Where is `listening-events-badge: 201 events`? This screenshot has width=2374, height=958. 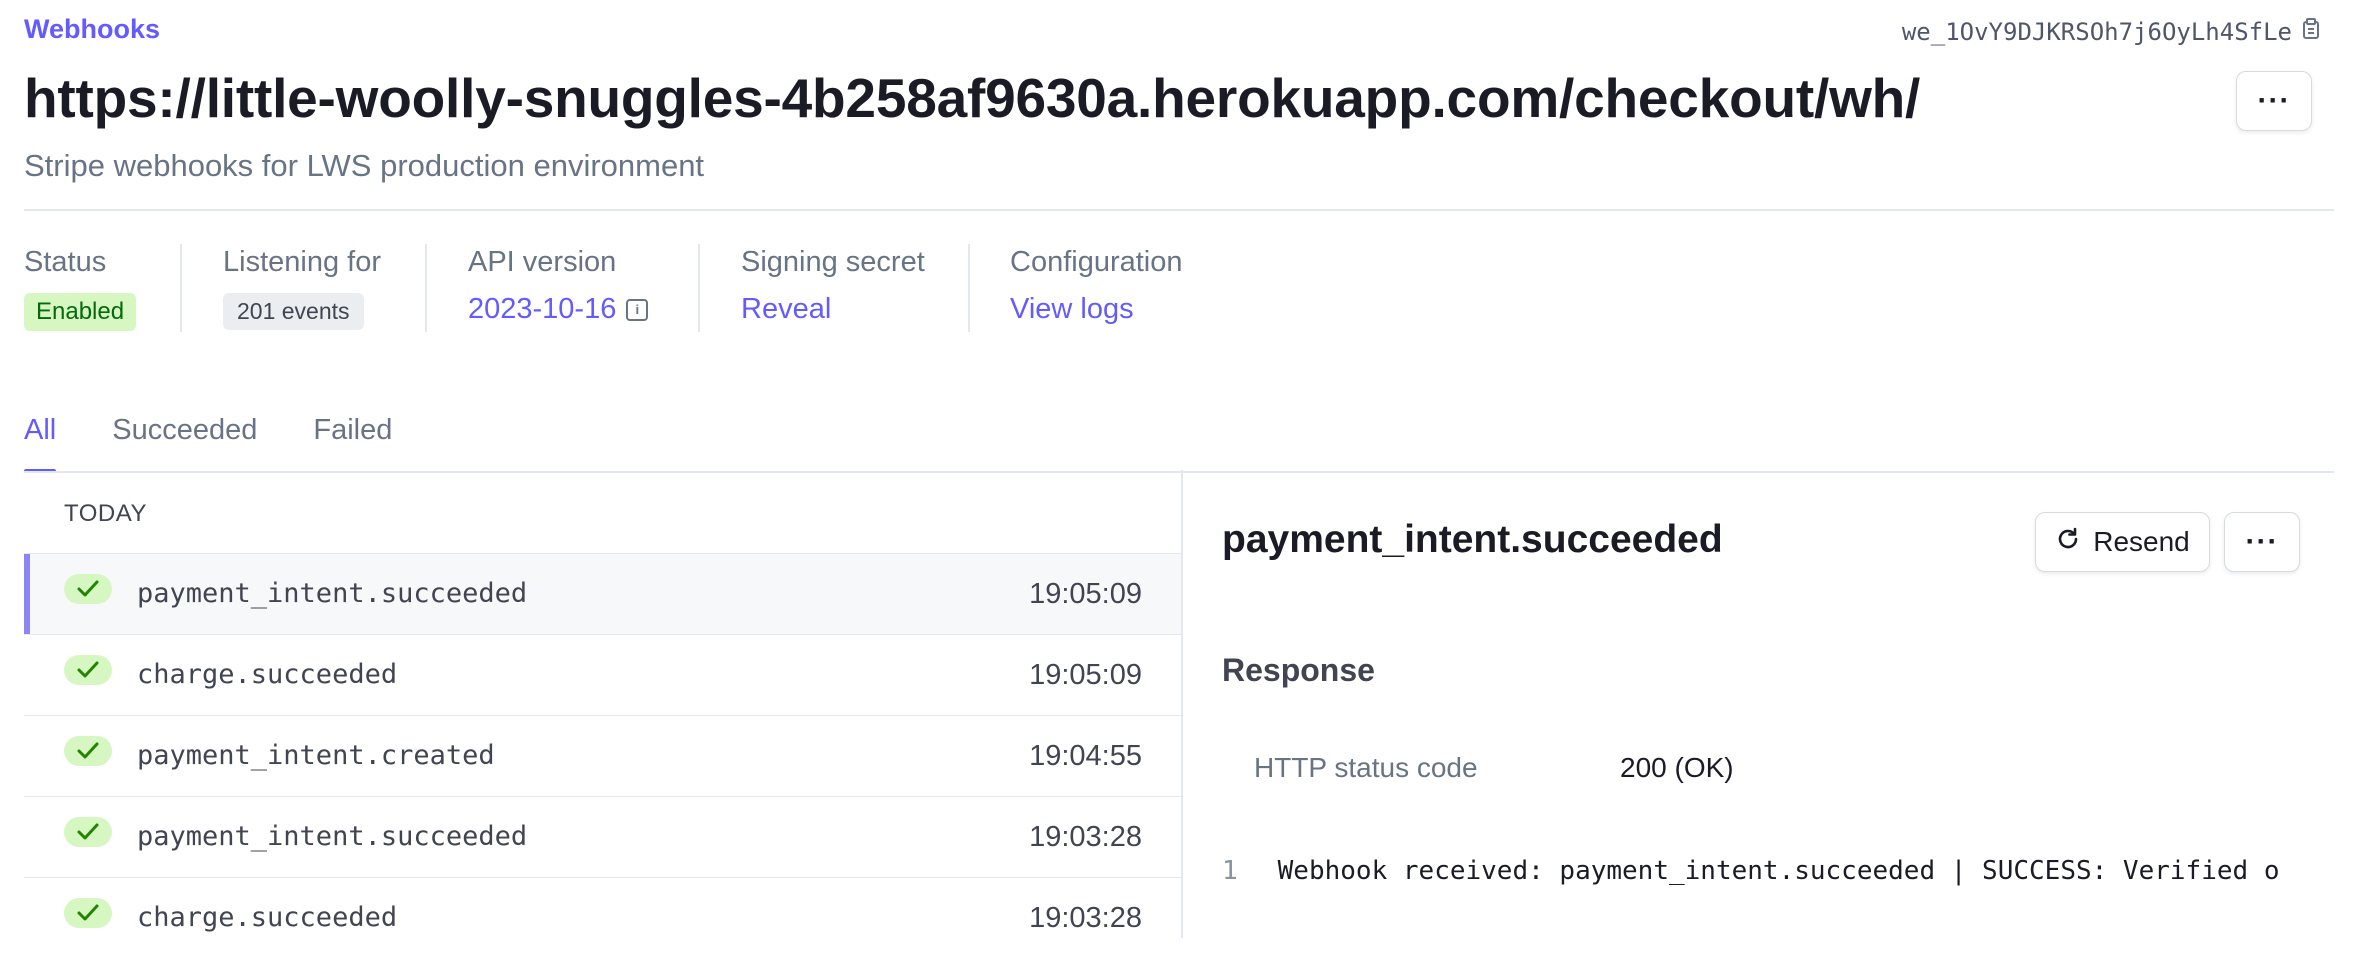 listening-events-badge: 201 events is located at coordinates (293, 311).